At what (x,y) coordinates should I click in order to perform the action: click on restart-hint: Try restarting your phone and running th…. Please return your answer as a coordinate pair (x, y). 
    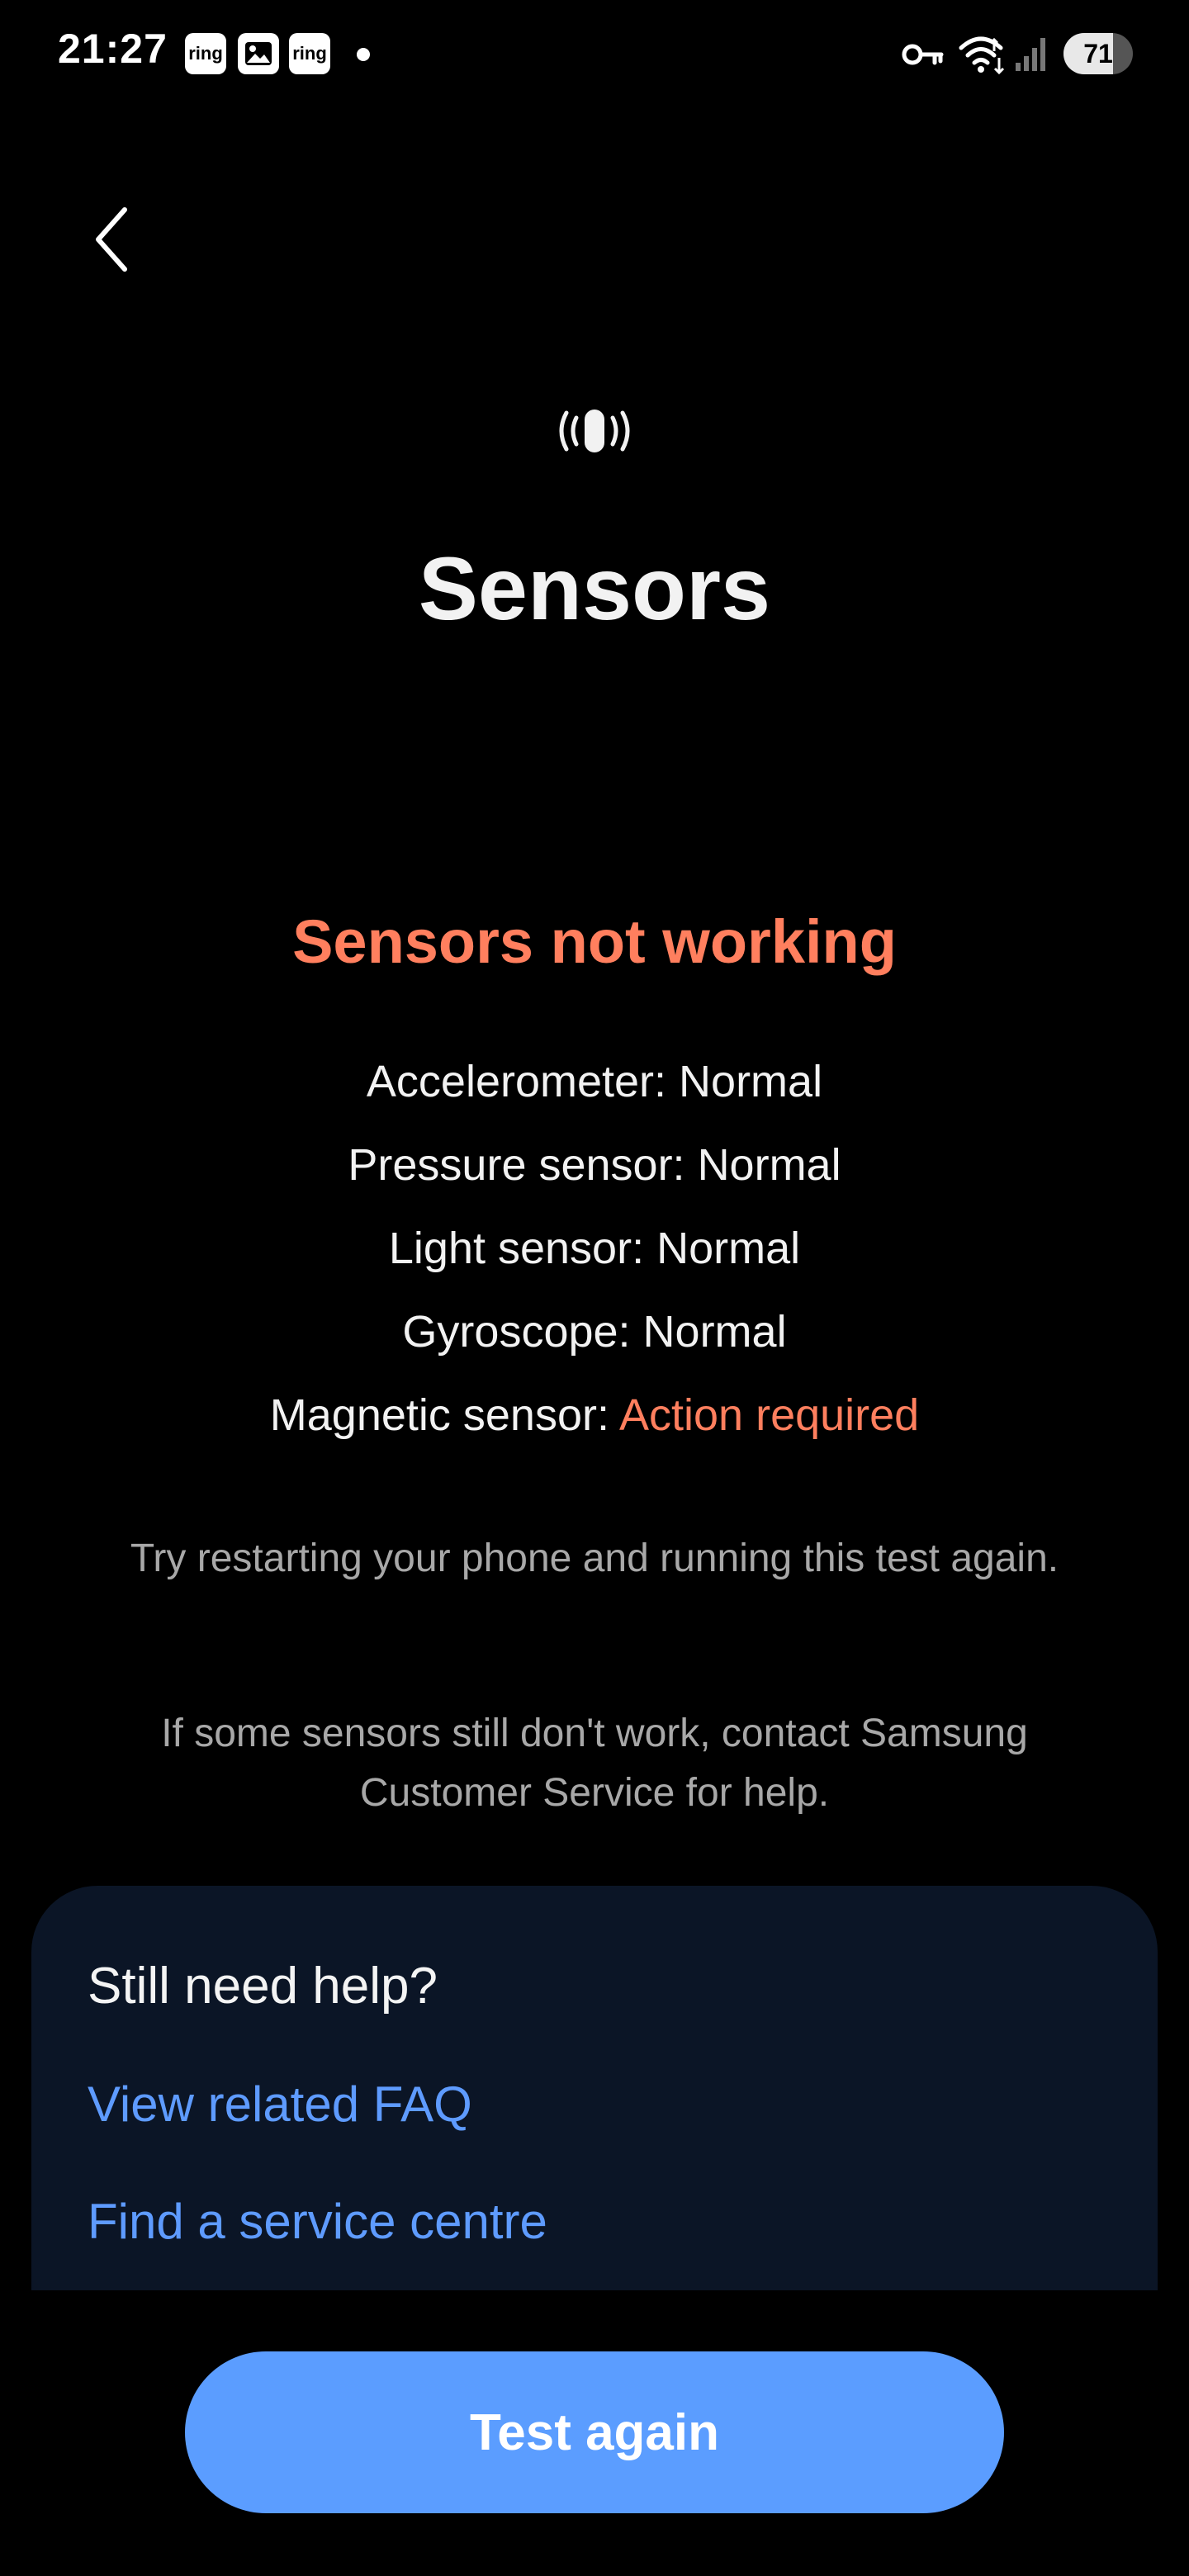
    Looking at the image, I should click on (594, 1558).